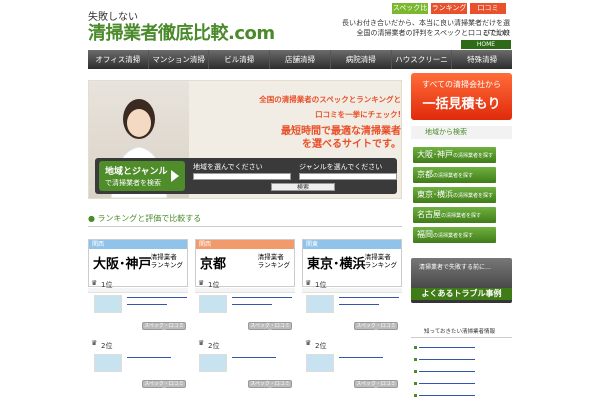 The image size is (600, 400). Describe the element at coordinates (454, 195) in the screenshot. I see `area-button-tokyo: 東京･横浜の清掃業者を探す` at that location.